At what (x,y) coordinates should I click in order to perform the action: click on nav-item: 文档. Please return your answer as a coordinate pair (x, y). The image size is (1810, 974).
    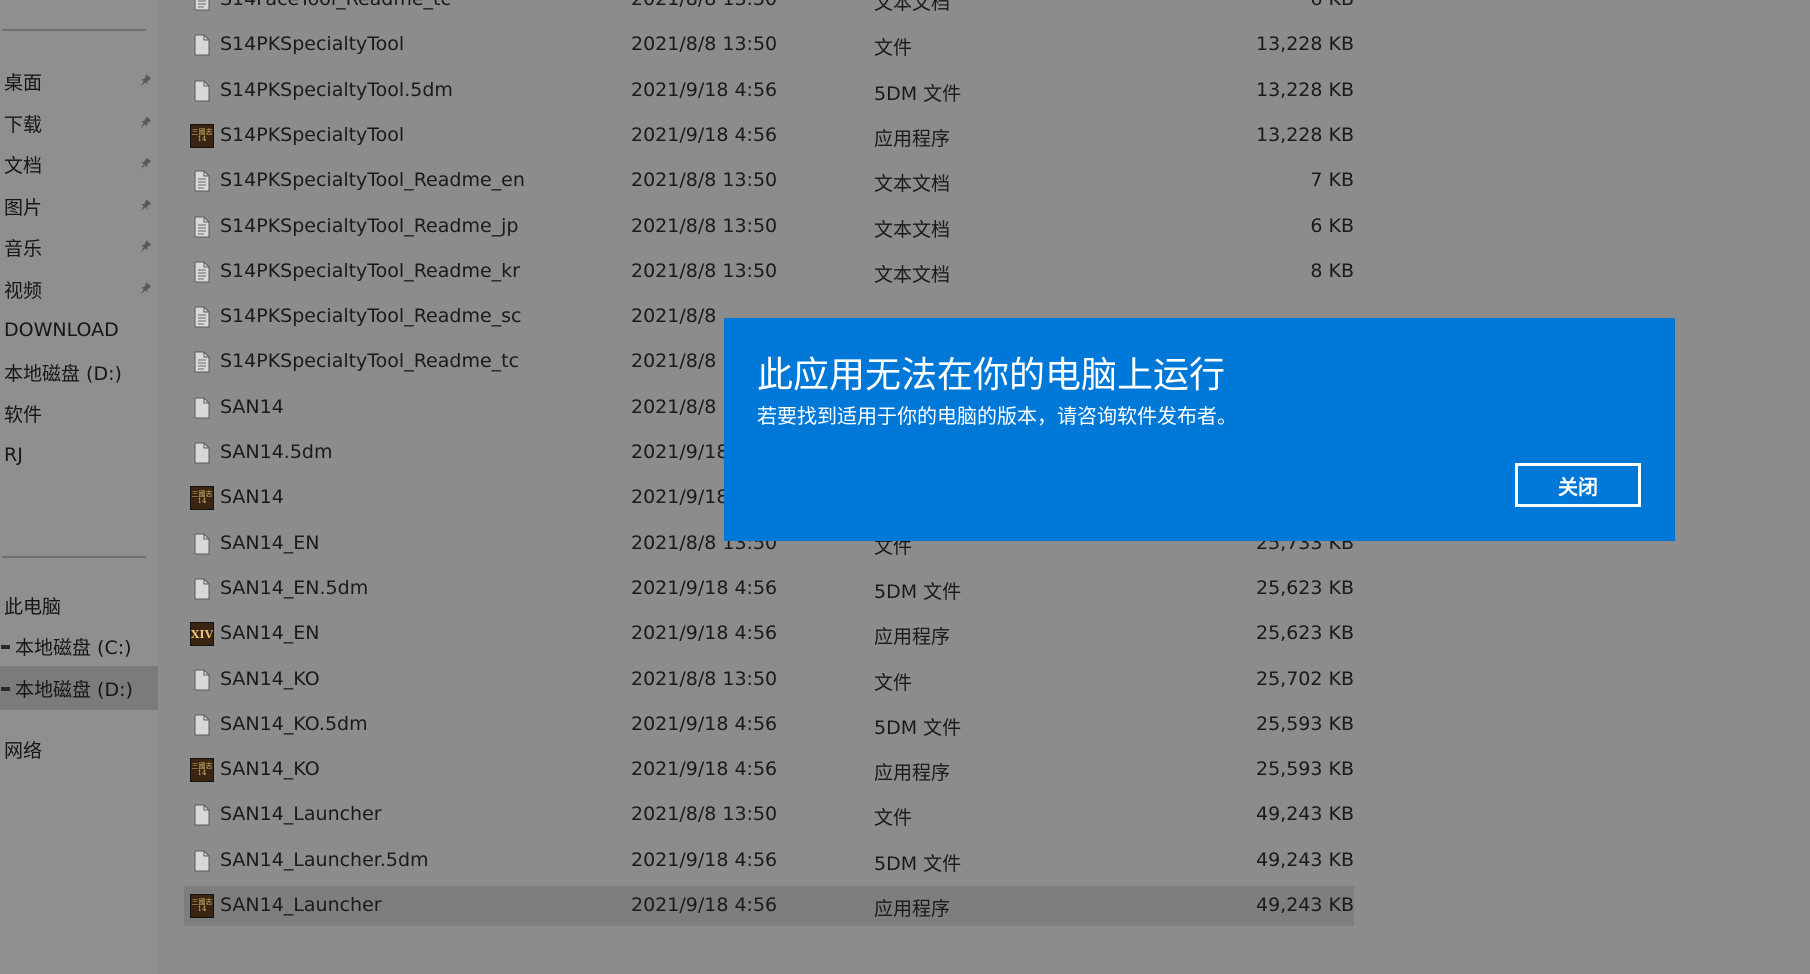
    Looking at the image, I should click on (79, 164).